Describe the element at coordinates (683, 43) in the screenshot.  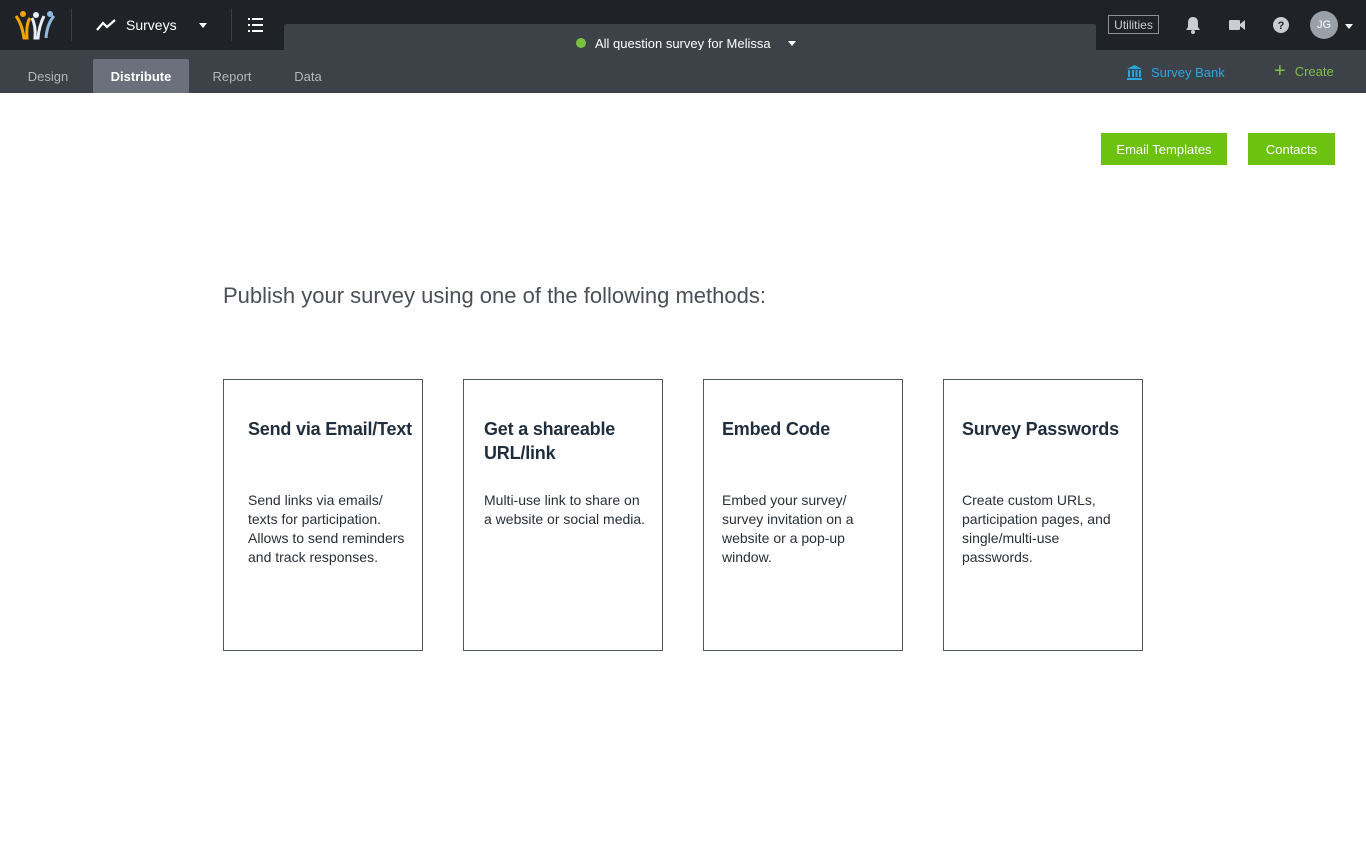
I see `survey-title: All question survey for Melissa` at that location.